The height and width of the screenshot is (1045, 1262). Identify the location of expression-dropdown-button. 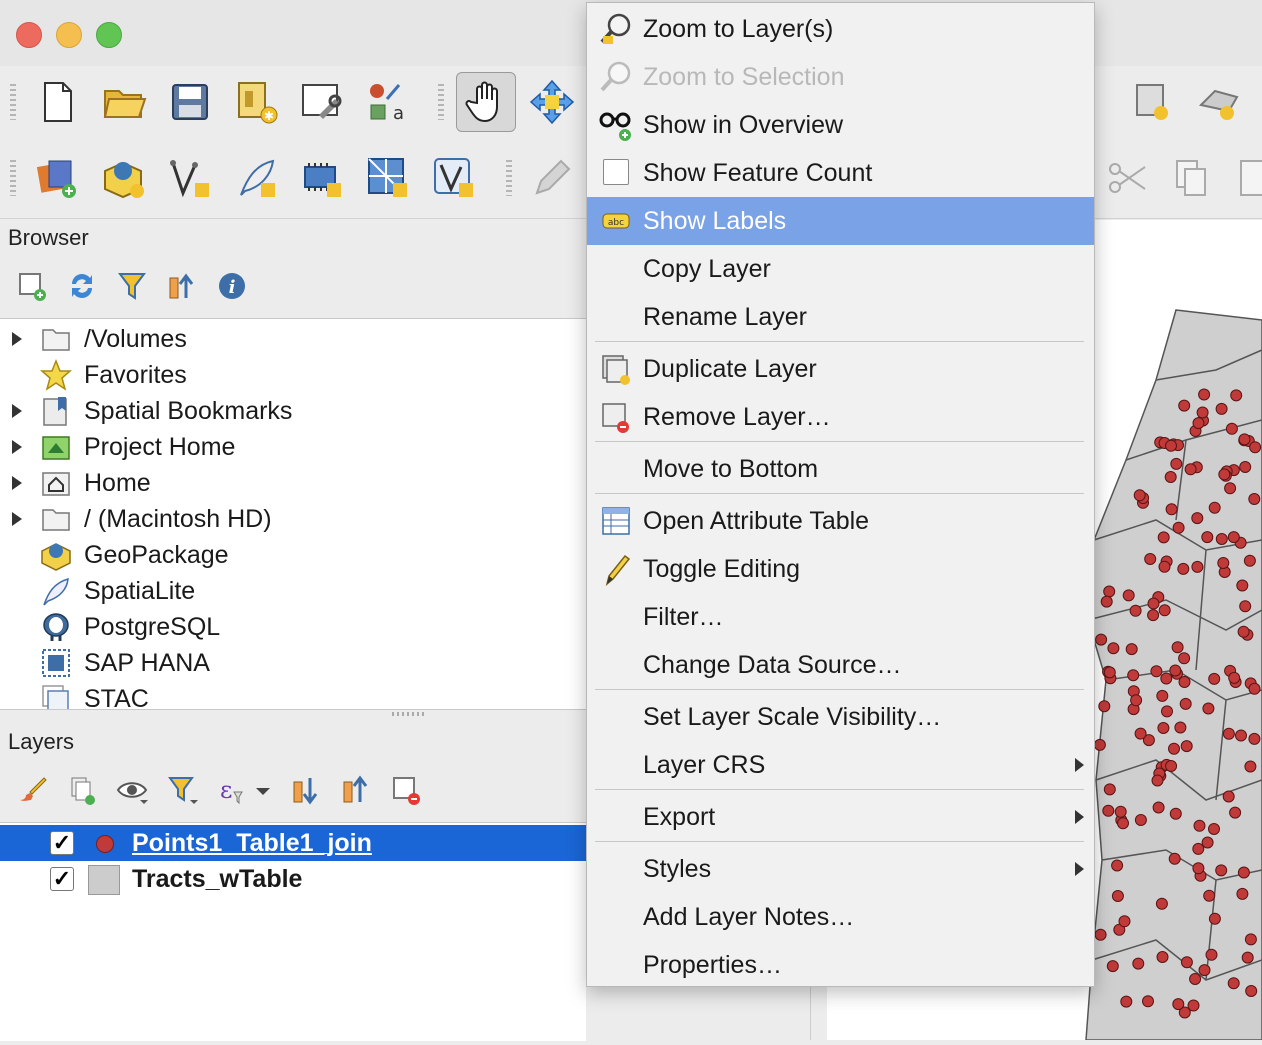
(263, 790).